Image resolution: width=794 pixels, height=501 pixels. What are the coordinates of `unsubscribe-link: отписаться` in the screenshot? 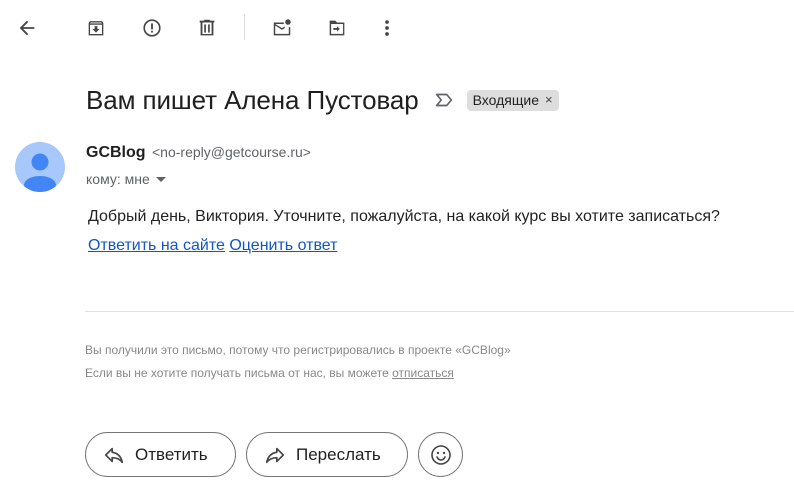 It's located at (423, 373).